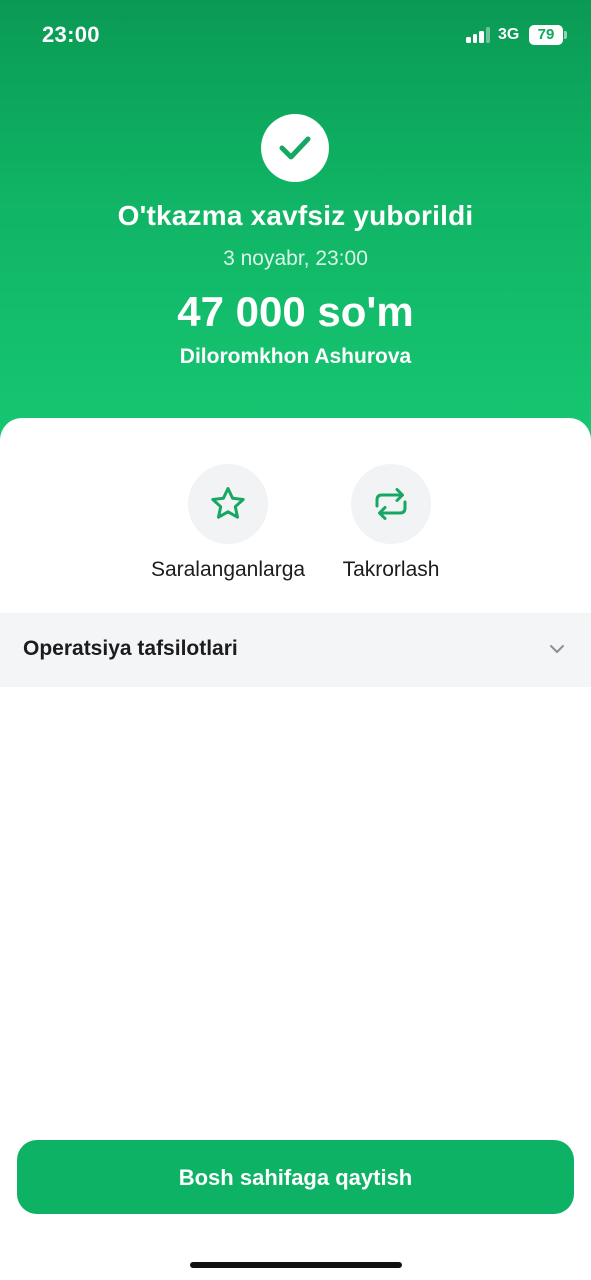 This screenshot has height=1280, width=591. What do you see at coordinates (557, 649) in the screenshot?
I see `chevron-down-icon` at bounding box center [557, 649].